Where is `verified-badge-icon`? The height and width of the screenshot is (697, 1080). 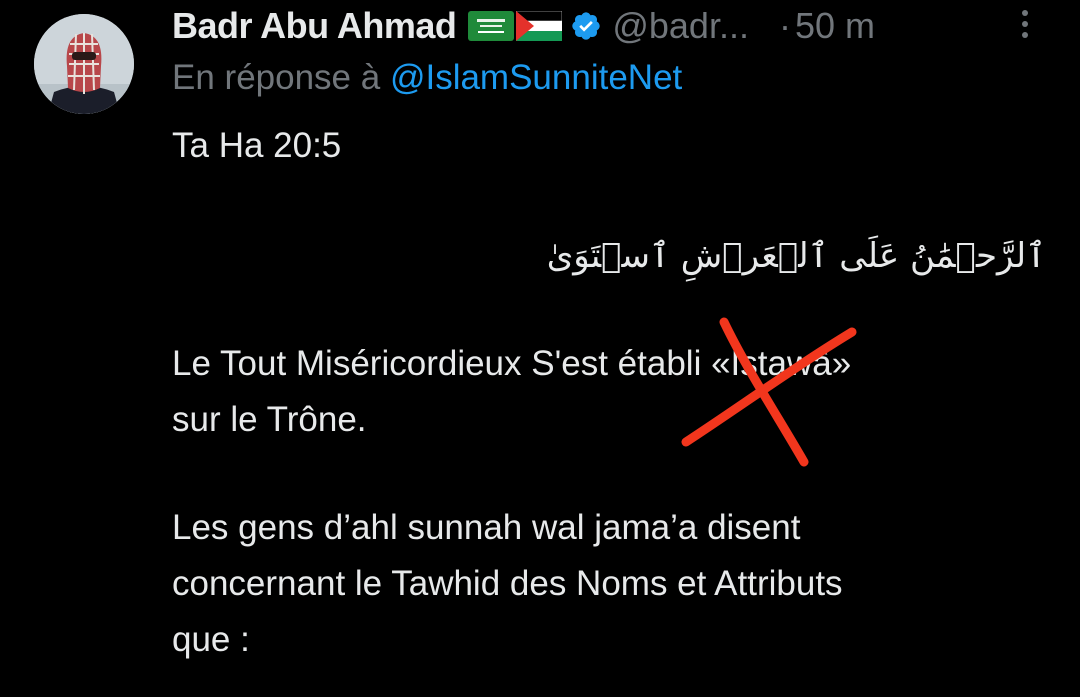
verified-badge-icon is located at coordinates (586, 26).